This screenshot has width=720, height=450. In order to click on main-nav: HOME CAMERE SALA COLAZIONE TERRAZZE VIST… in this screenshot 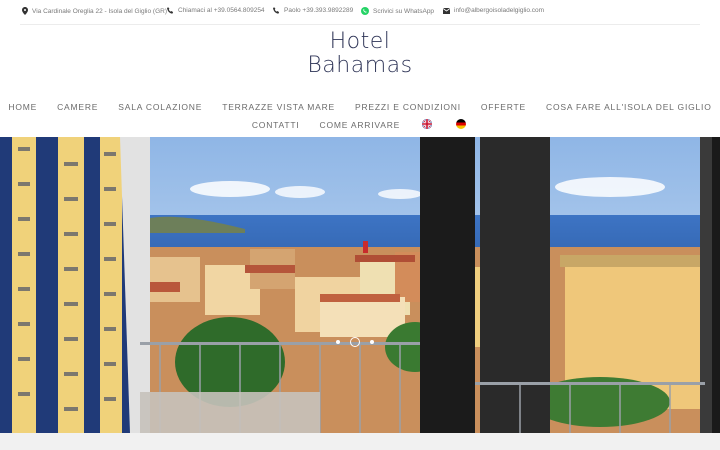, I will do `click(360, 107)`.